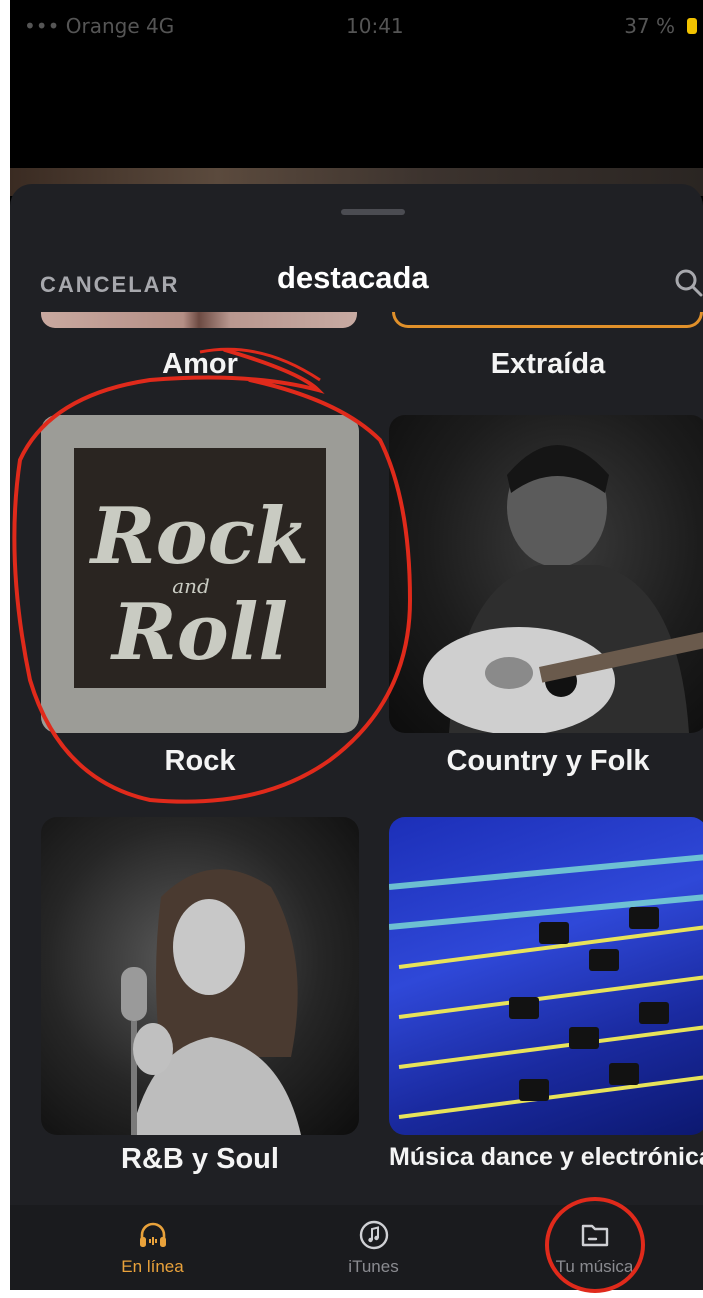 The width and height of the screenshot is (703, 1298). Describe the element at coordinates (548, 364) in the screenshot. I see `genre-label-extraida: Extraída` at that location.